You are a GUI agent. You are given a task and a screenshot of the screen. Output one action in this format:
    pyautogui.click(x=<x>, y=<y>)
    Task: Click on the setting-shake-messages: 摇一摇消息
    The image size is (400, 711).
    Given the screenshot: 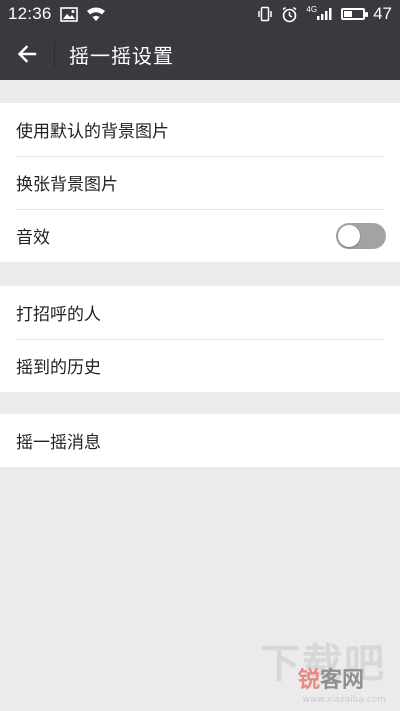 What is the action you would take?
    pyautogui.click(x=200, y=440)
    